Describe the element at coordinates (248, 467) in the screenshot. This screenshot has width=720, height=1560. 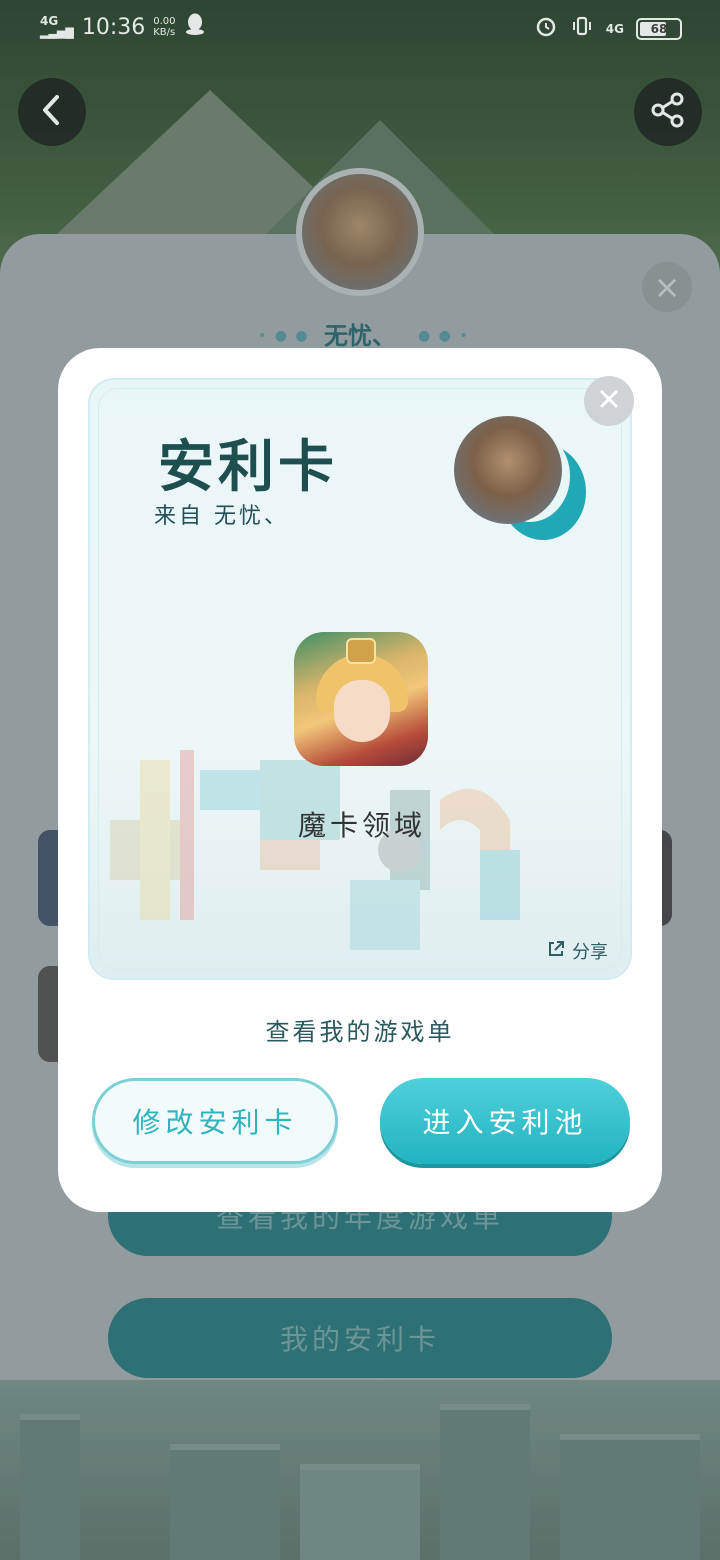
I see `card-title: 安利卡` at that location.